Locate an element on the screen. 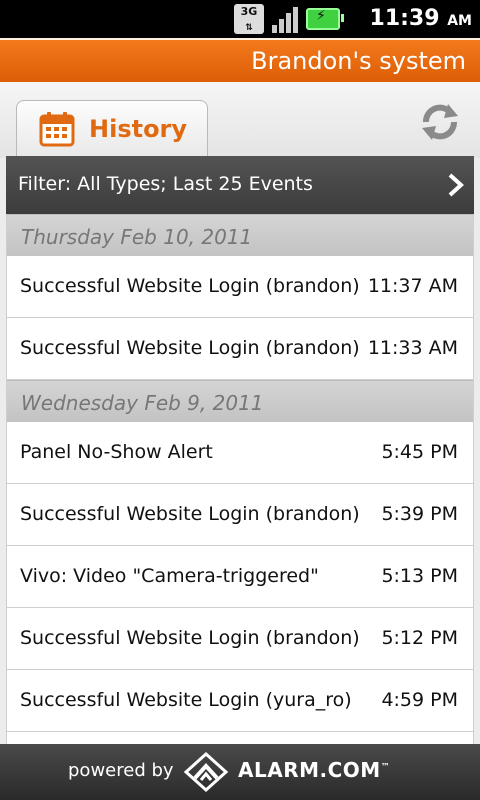  event-name: Vivo: Video "Camera-triggered" is located at coordinates (169, 576).